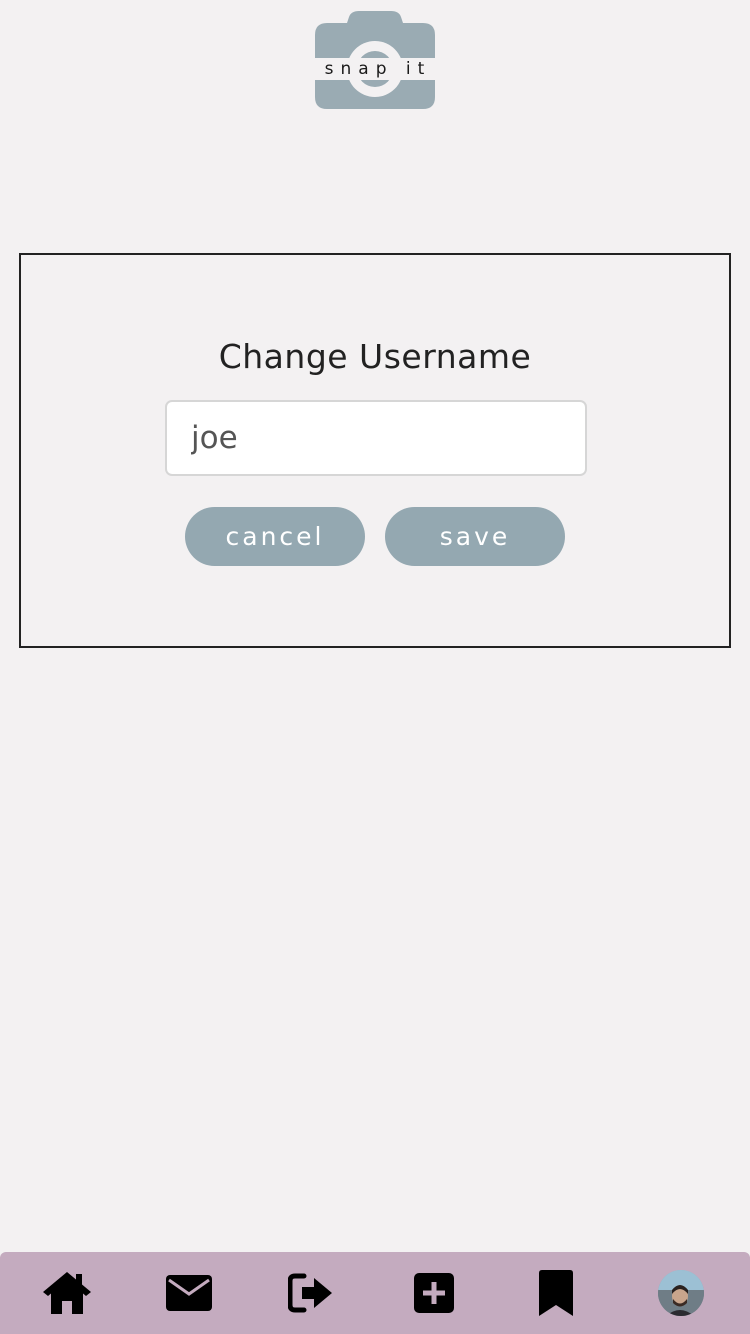  I want to click on username-input, so click(376, 438).